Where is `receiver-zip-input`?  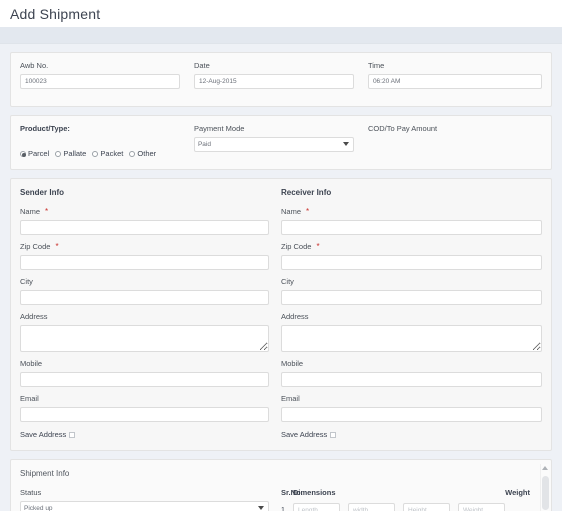 receiver-zip-input is located at coordinates (411, 262).